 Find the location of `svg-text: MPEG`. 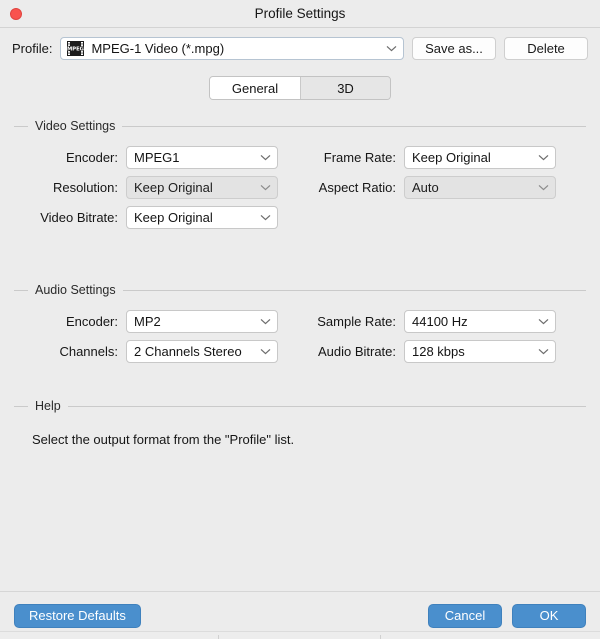

svg-text: MPEG is located at coordinates (76, 49).